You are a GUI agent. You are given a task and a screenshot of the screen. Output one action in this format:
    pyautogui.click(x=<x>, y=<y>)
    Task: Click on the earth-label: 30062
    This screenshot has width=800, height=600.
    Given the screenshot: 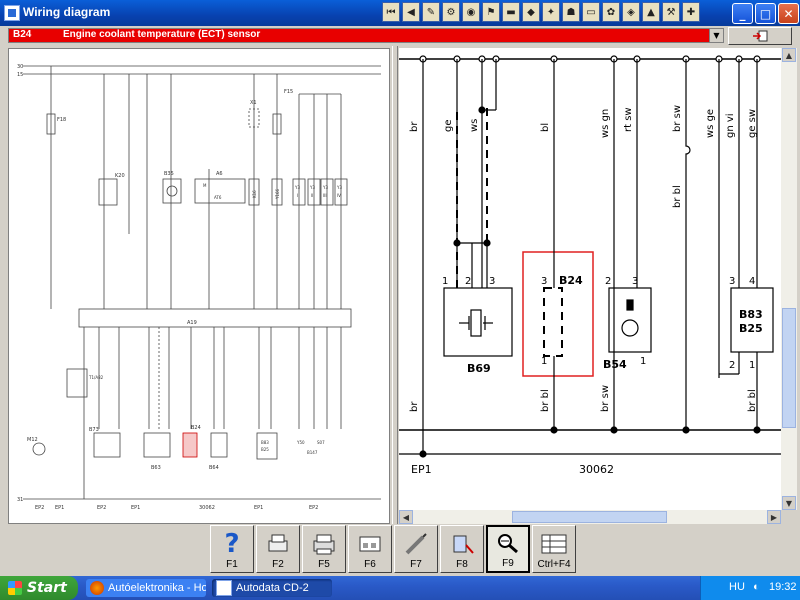 What is the action you would take?
    pyautogui.click(x=207, y=508)
    